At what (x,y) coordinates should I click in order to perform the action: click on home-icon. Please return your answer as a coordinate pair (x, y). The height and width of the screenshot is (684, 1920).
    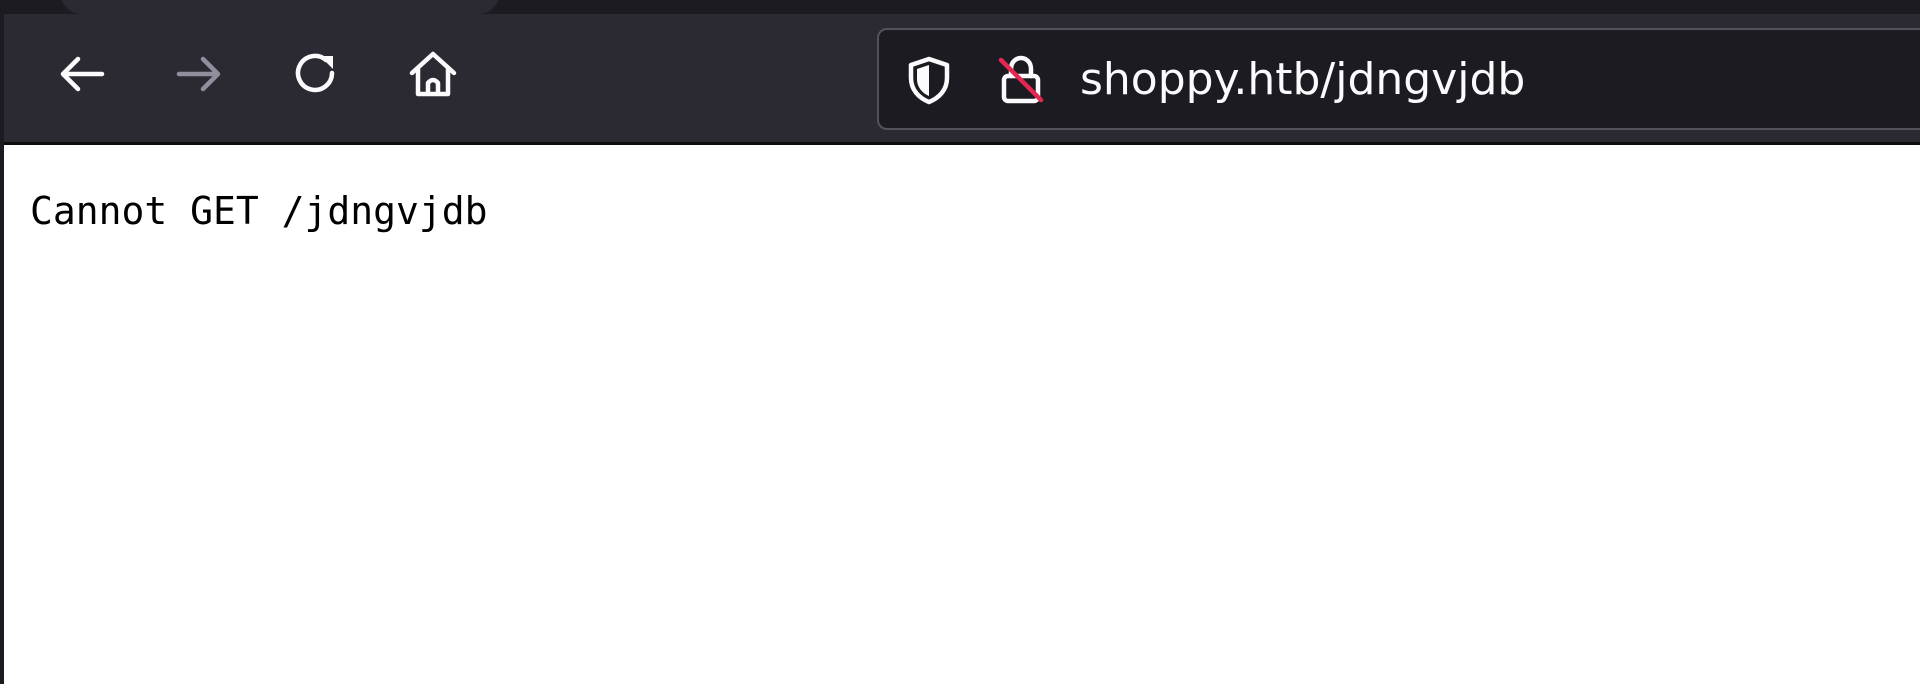
    Looking at the image, I should click on (433, 74).